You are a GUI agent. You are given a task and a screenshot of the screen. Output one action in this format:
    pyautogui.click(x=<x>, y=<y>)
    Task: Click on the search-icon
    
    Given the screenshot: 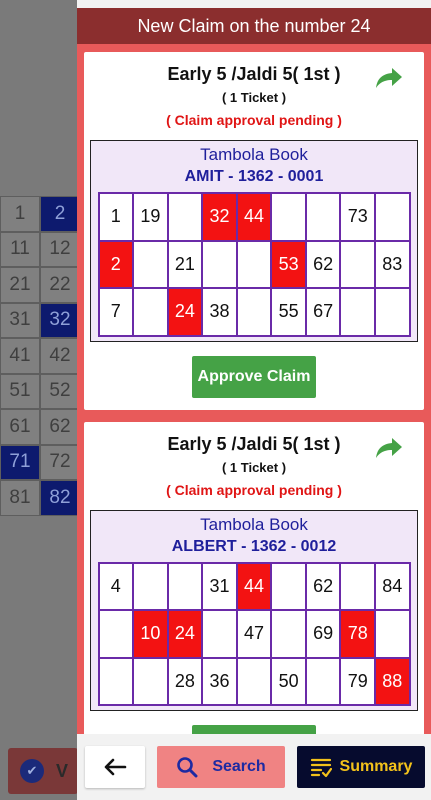 What is the action you would take?
    pyautogui.click(x=187, y=767)
    